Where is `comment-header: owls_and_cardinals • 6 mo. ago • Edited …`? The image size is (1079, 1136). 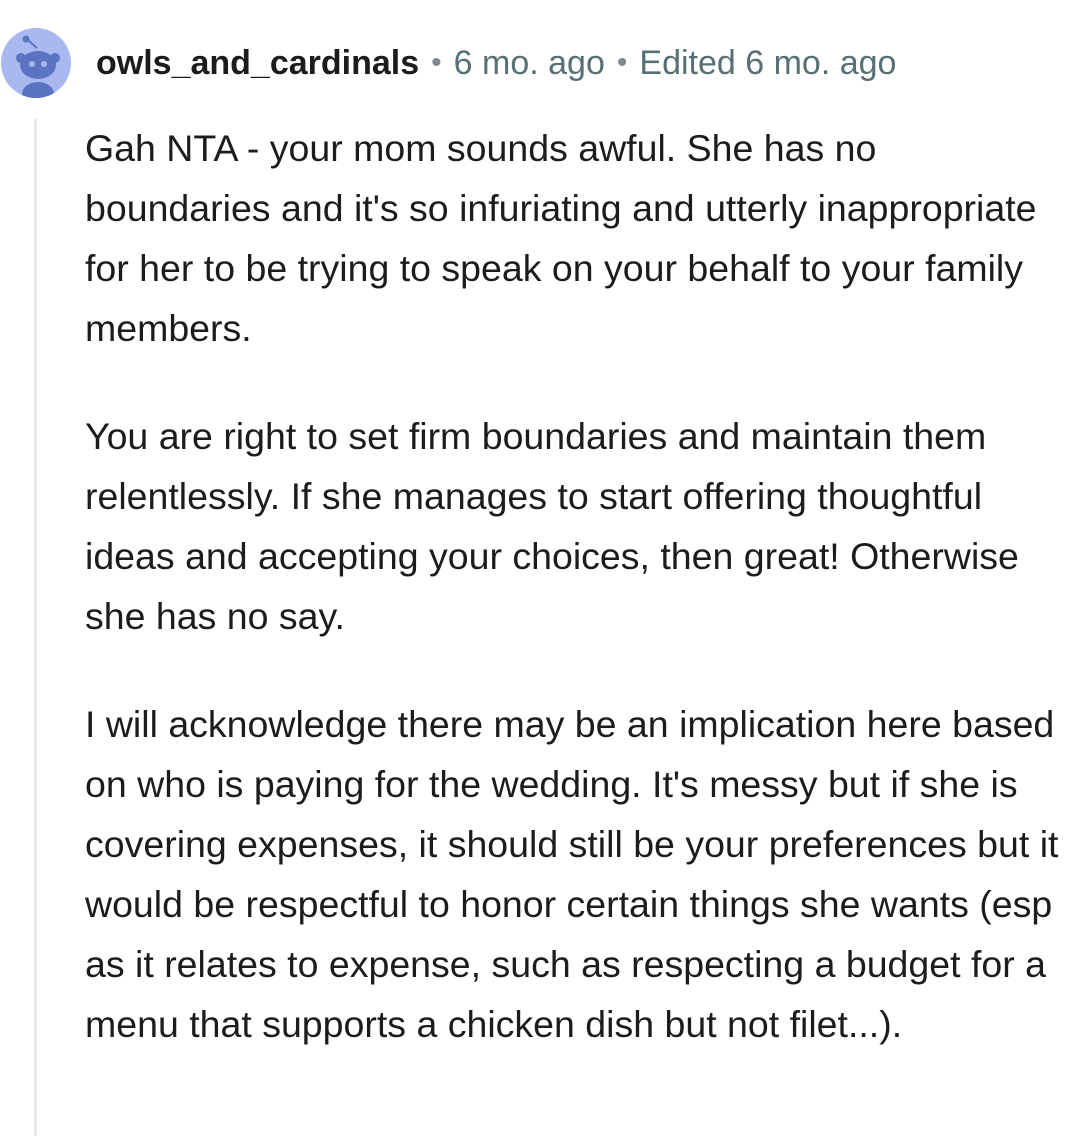
comment-header: owls_and_cardinals • 6 mo. ago • Edited … is located at coordinates (496, 63).